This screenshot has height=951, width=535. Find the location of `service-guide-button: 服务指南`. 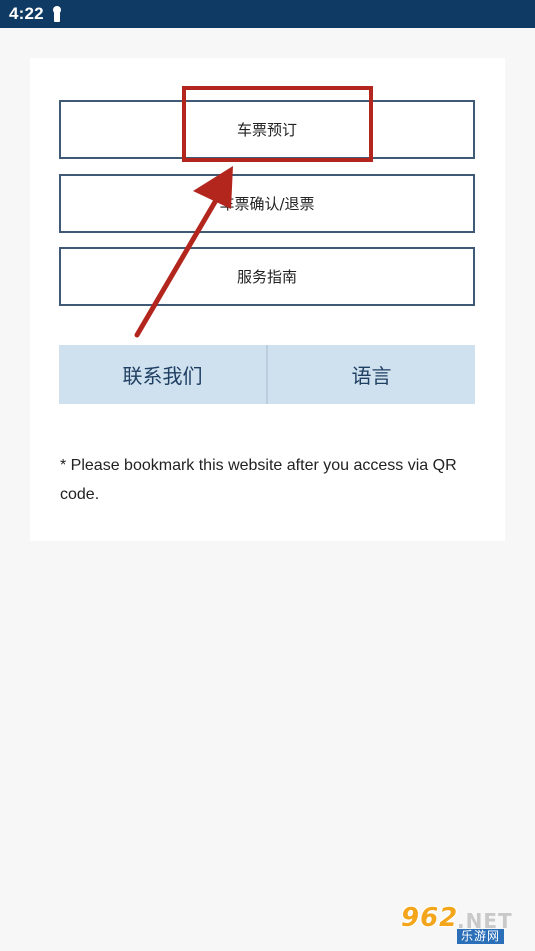

service-guide-button: 服务指南 is located at coordinates (267, 276).